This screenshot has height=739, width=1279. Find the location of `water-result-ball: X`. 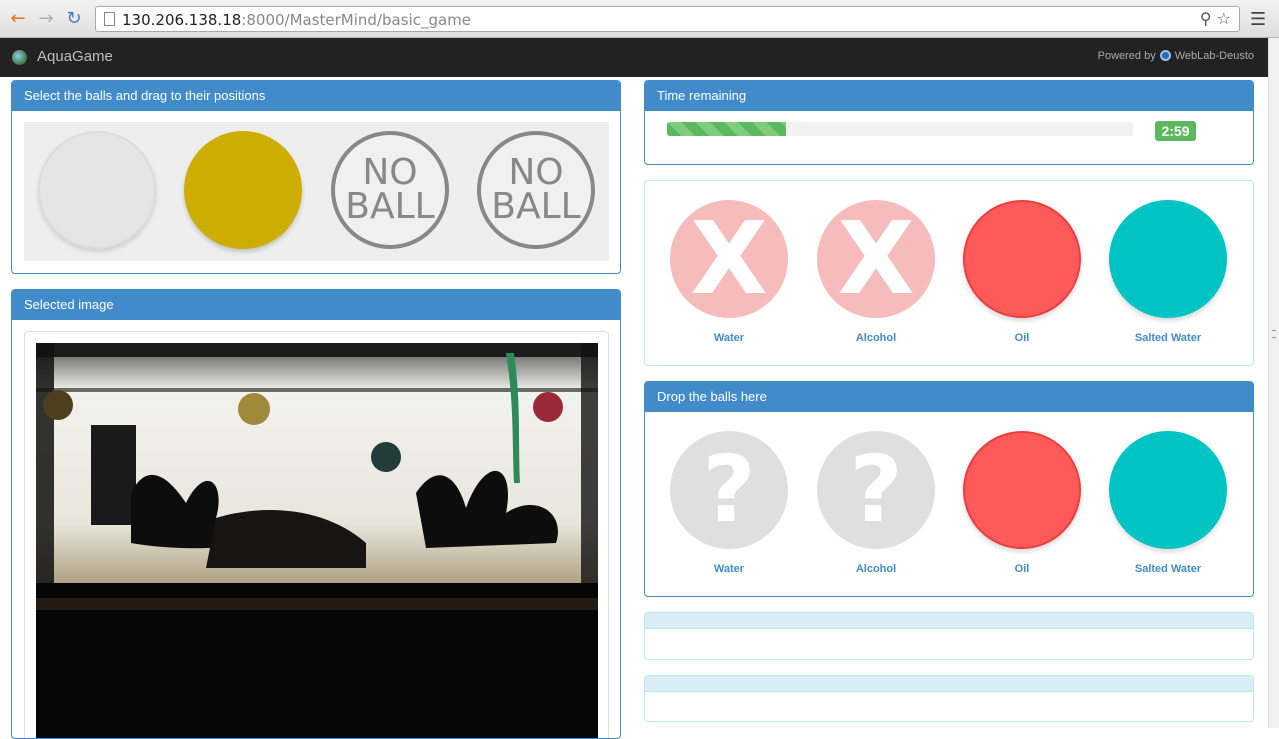

water-result-ball: X is located at coordinates (729, 259).